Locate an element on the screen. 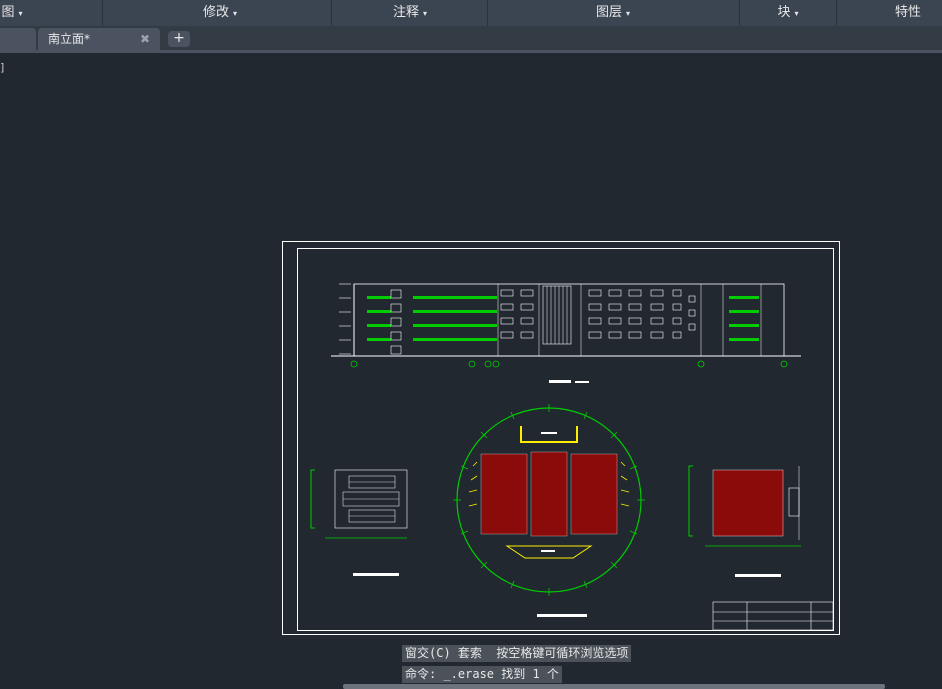 The image size is (942, 689). menu-annotate: 注释 ▾ is located at coordinates (410, 13).